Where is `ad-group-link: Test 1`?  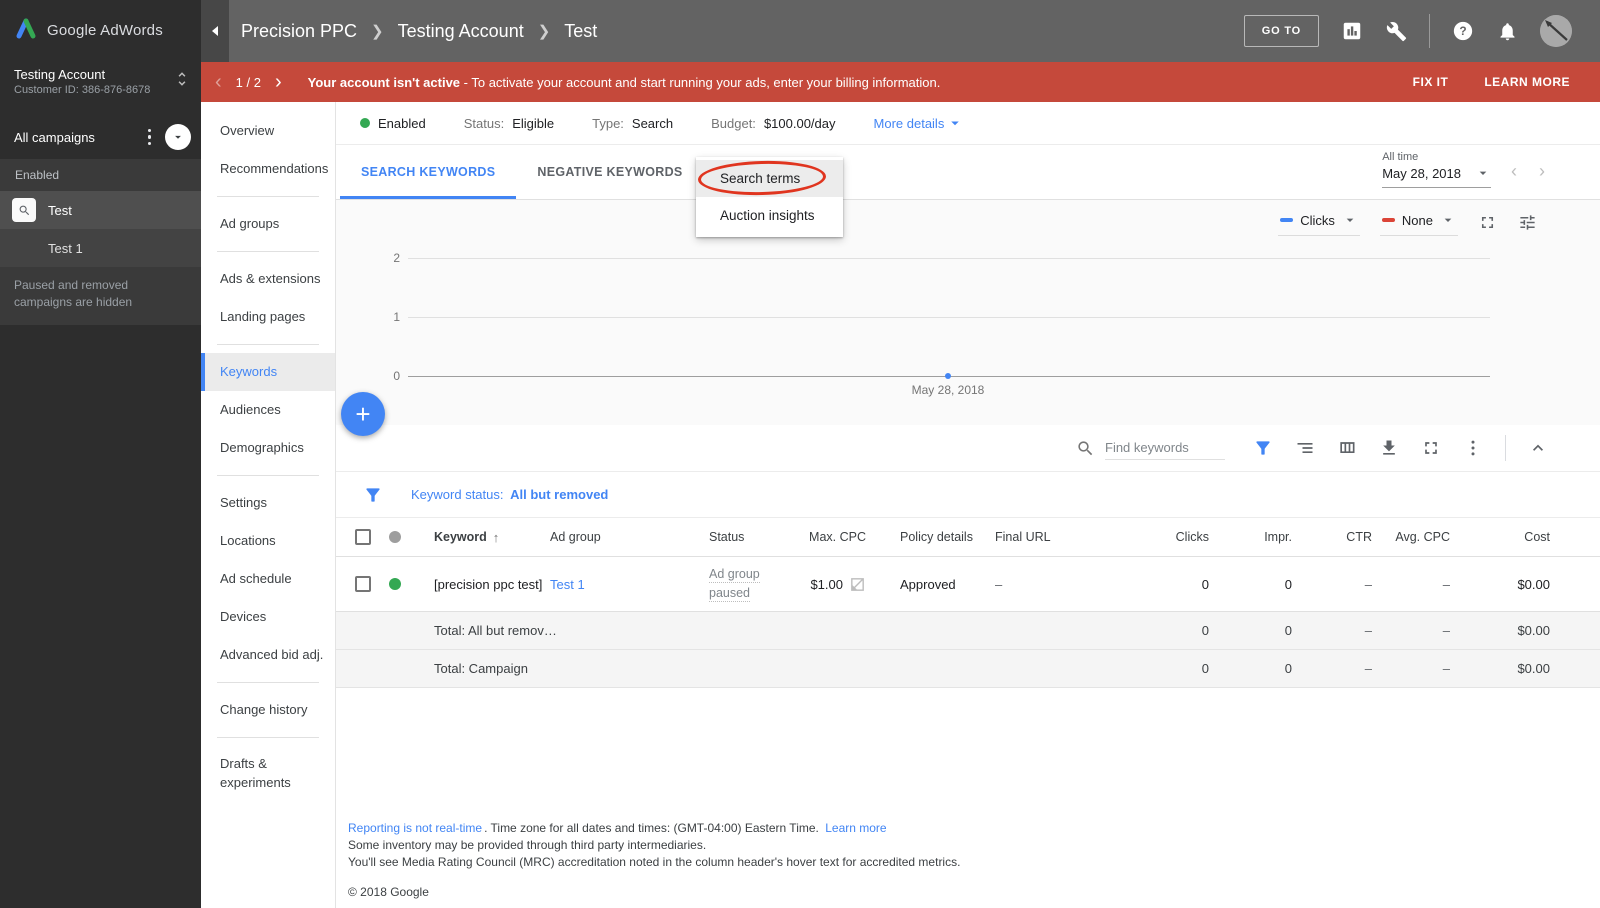
ad-group-link: Test 1 is located at coordinates (629, 584).